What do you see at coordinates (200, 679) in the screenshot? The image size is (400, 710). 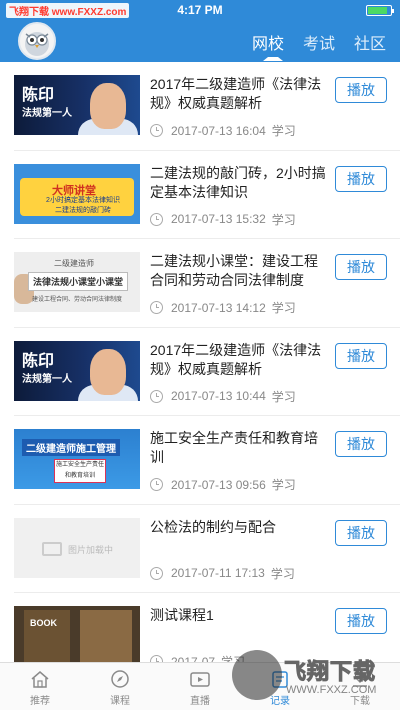 I see `video-icon` at bounding box center [200, 679].